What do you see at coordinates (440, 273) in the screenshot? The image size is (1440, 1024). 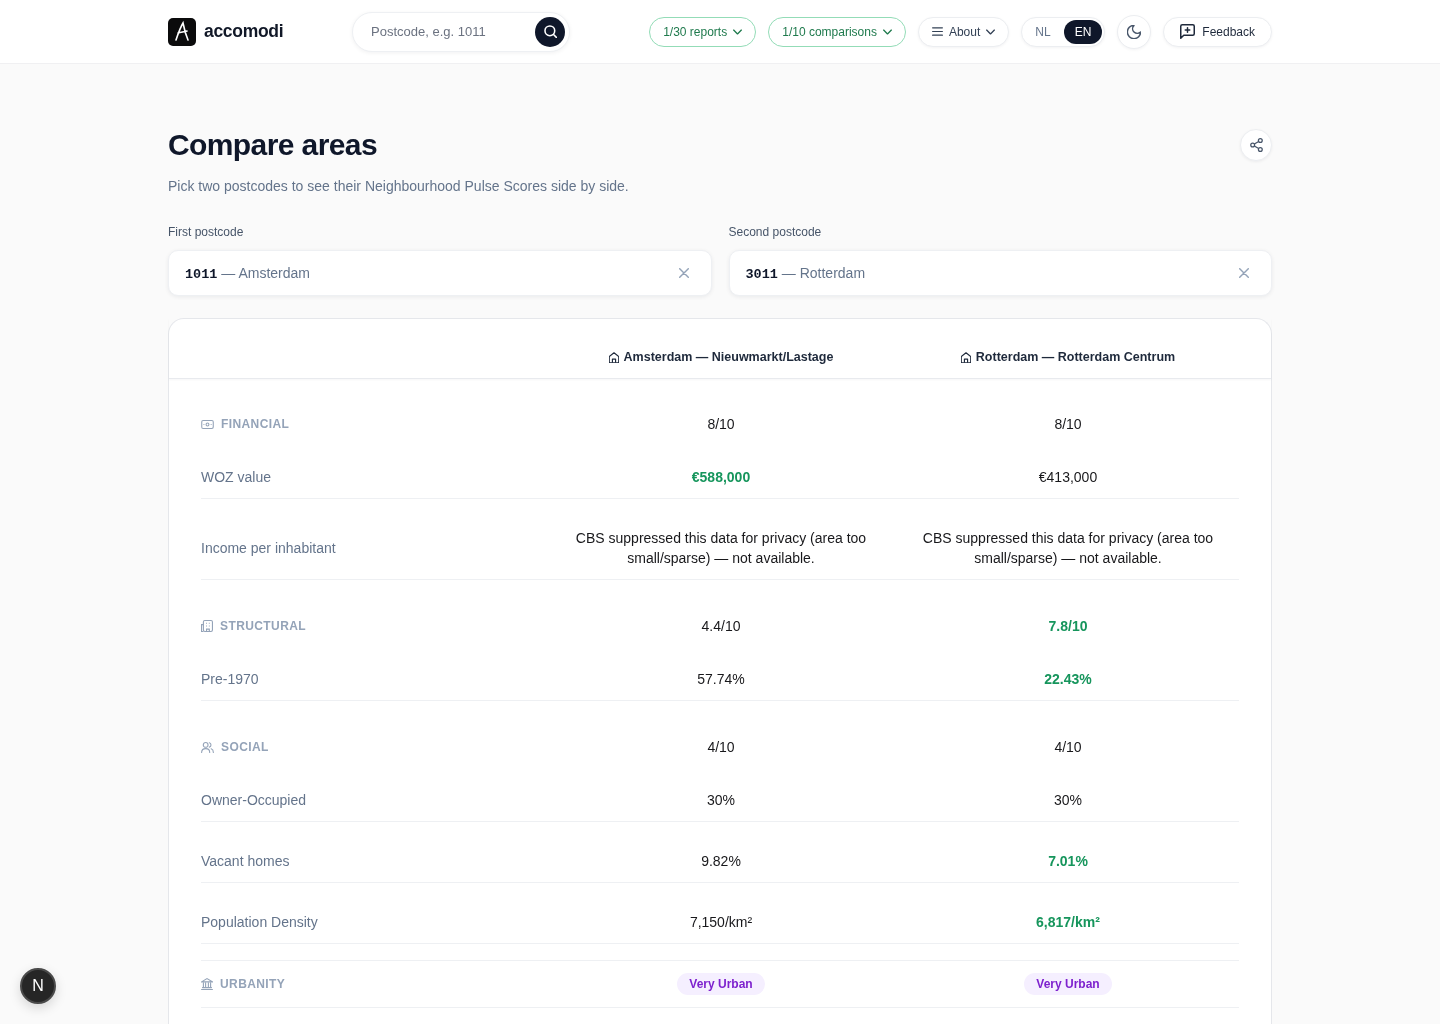 I see `postcode-field: 1011 — Amsterdam` at bounding box center [440, 273].